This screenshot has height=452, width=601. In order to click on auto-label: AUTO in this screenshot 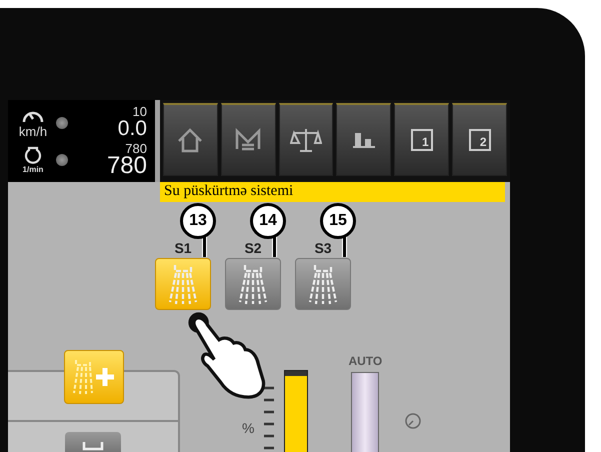, I will do `click(365, 361)`.